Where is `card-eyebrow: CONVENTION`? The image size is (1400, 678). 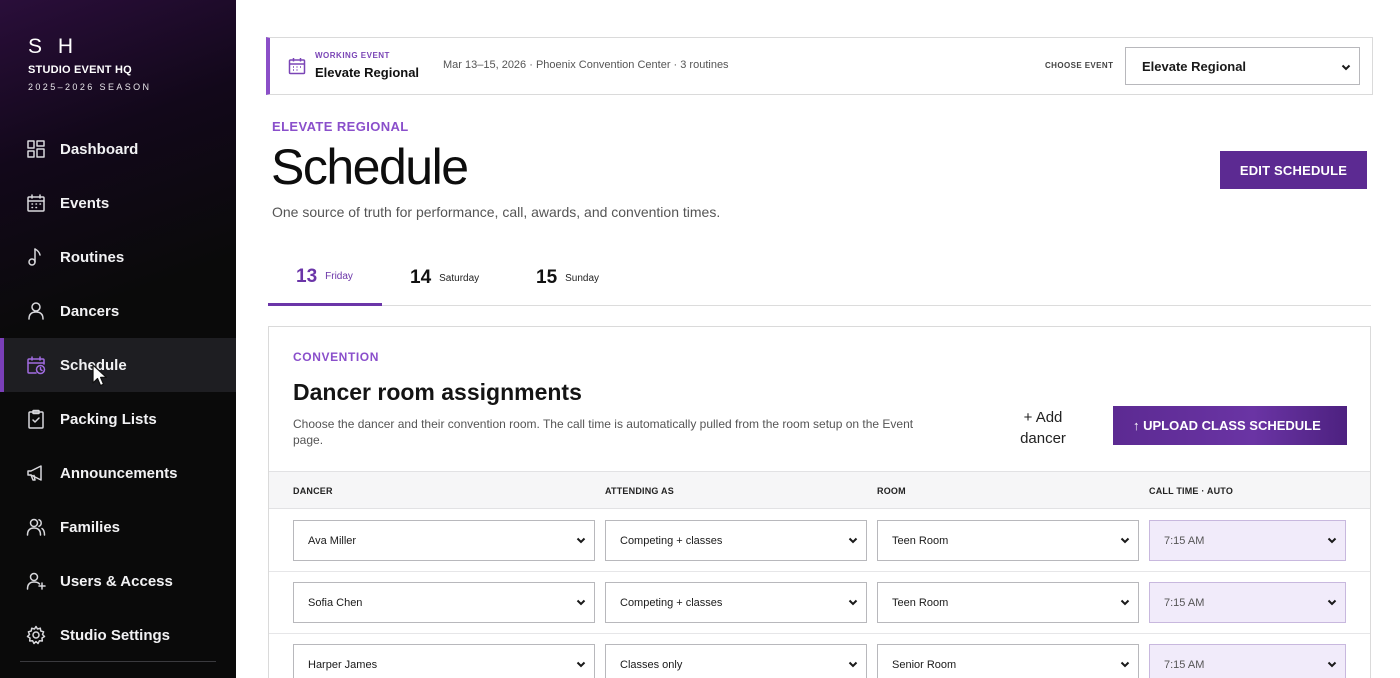
card-eyebrow: CONVENTION is located at coordinates (336, 357).